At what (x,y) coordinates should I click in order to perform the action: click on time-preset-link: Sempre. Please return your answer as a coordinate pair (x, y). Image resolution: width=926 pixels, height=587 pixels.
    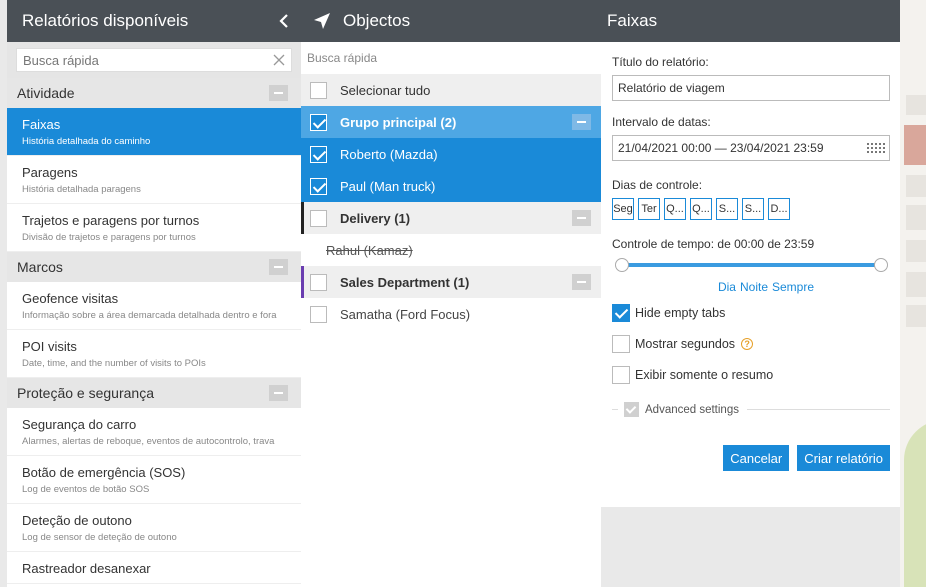
    Looking at the image, I should click on (793, 287).